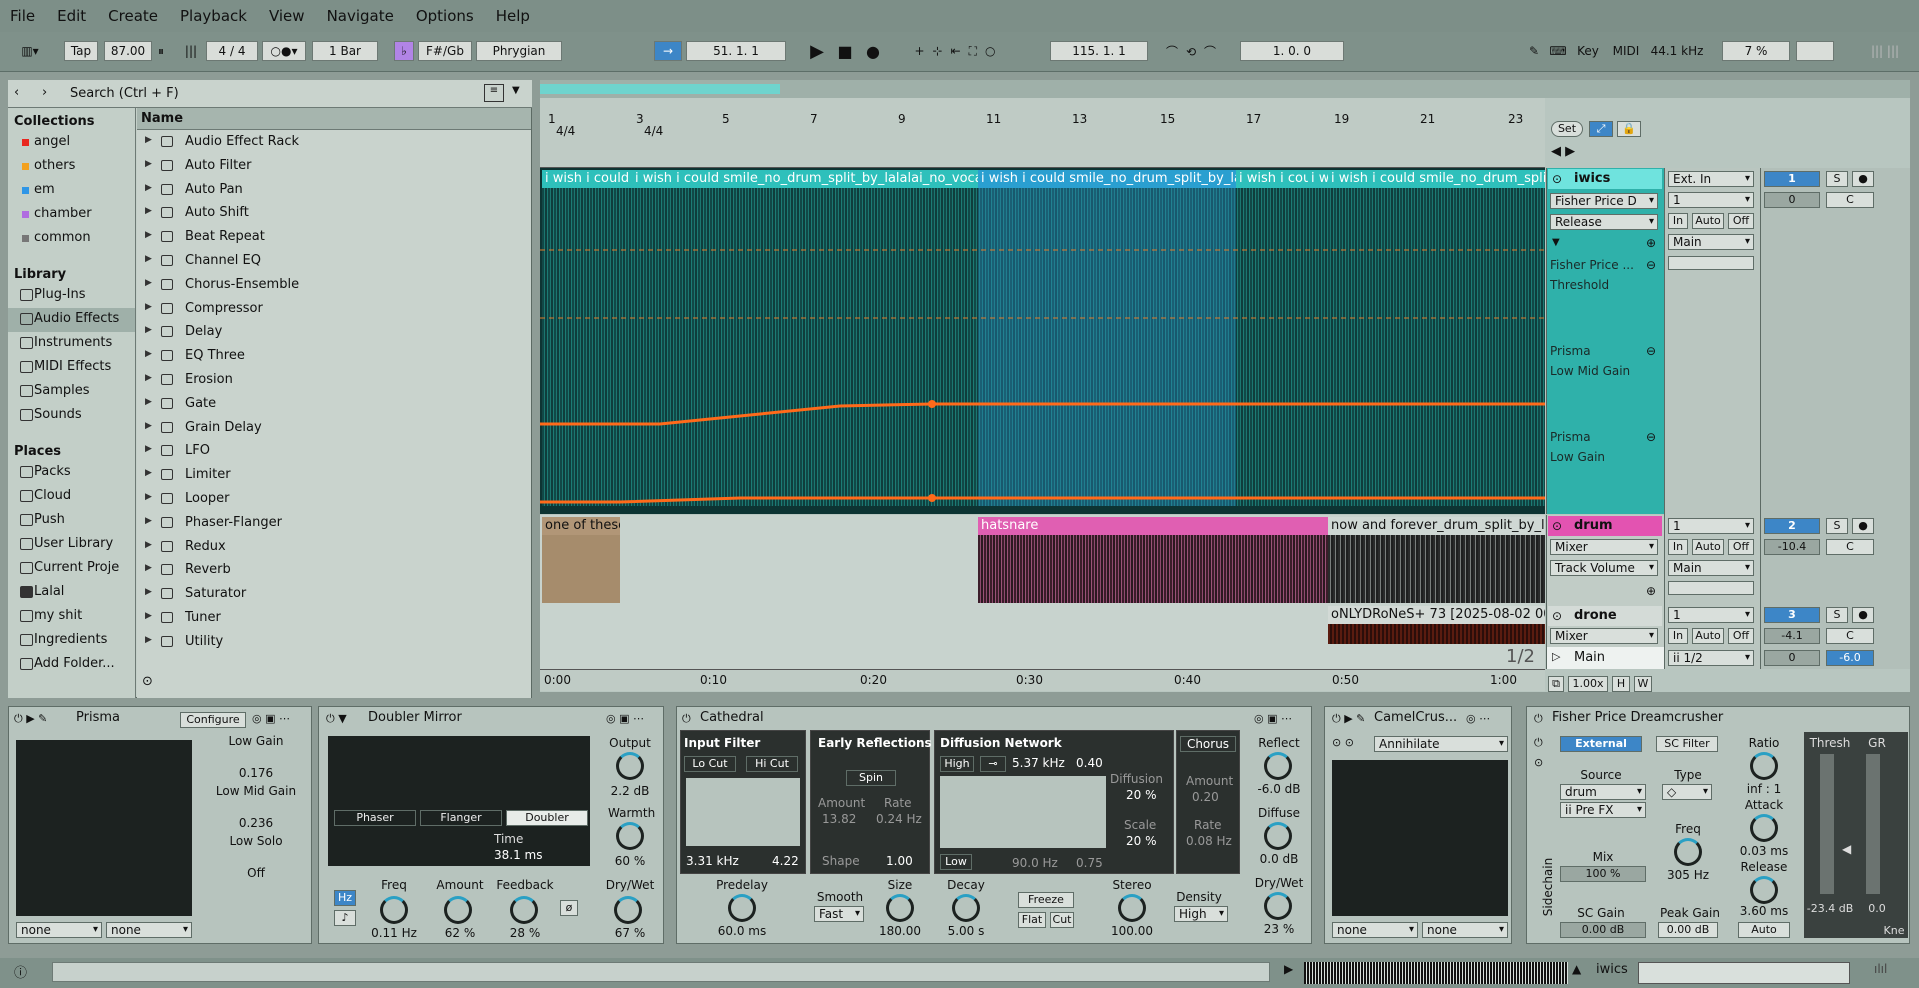 This screenshot has width=1919, height=988. Describe the element at coordinates (1792, 658) in the screenshot. I see `main-volume-field: 0` at that location.